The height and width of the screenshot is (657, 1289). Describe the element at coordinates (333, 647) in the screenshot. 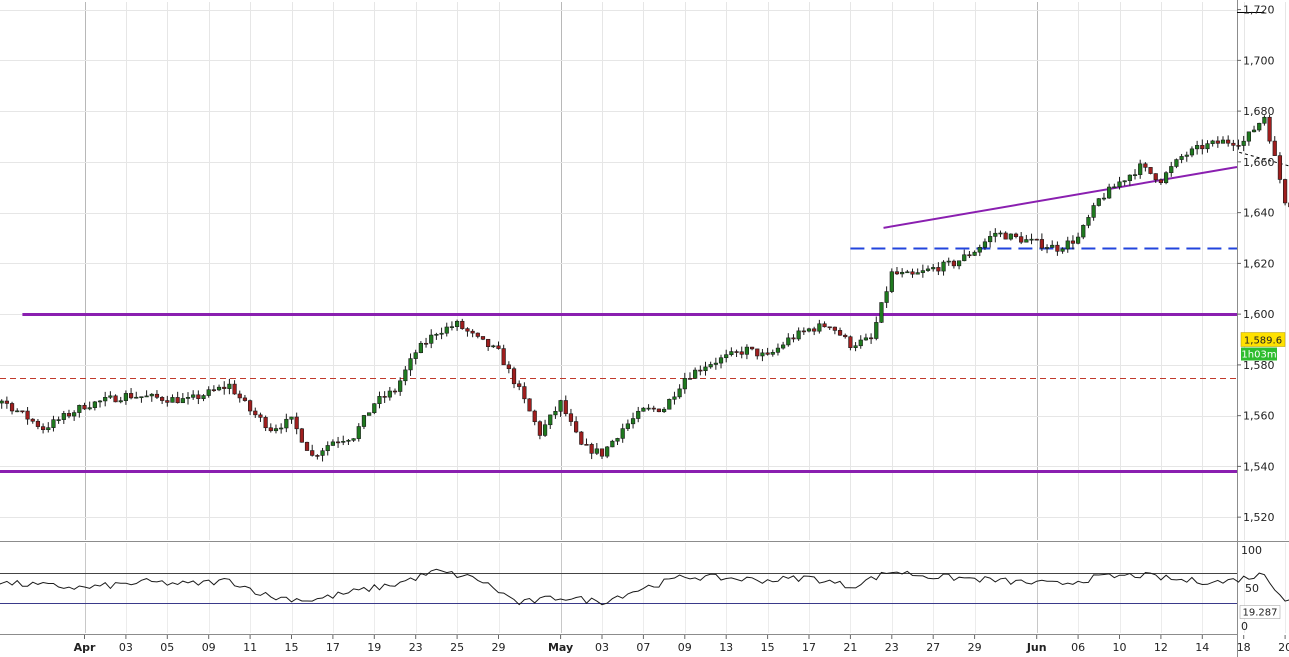

I see `time-tick-label: 17` at that location.